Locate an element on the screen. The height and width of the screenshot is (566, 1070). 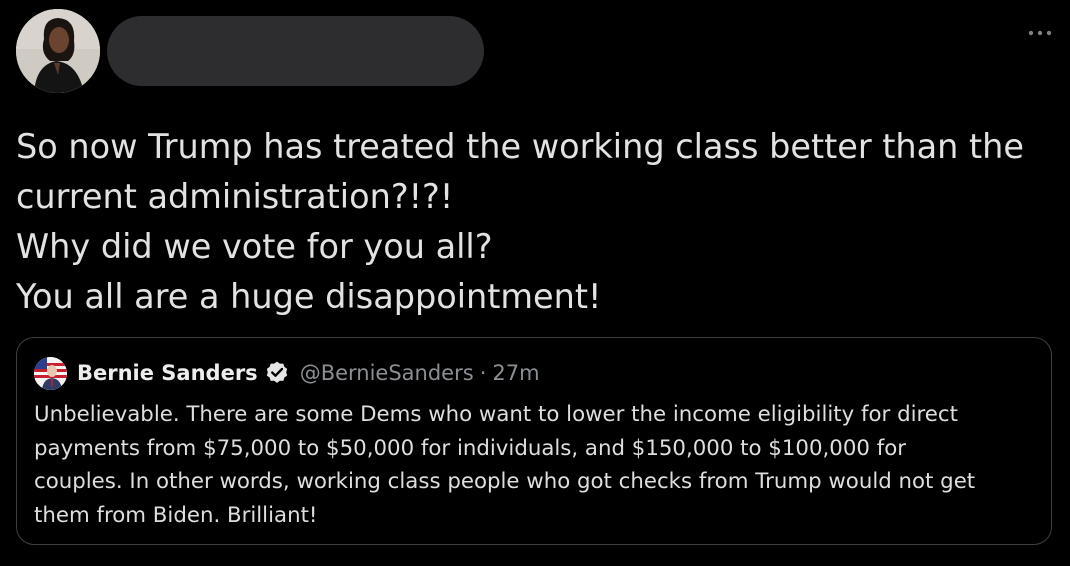
author-avatar is located at coordinates (58, 51).